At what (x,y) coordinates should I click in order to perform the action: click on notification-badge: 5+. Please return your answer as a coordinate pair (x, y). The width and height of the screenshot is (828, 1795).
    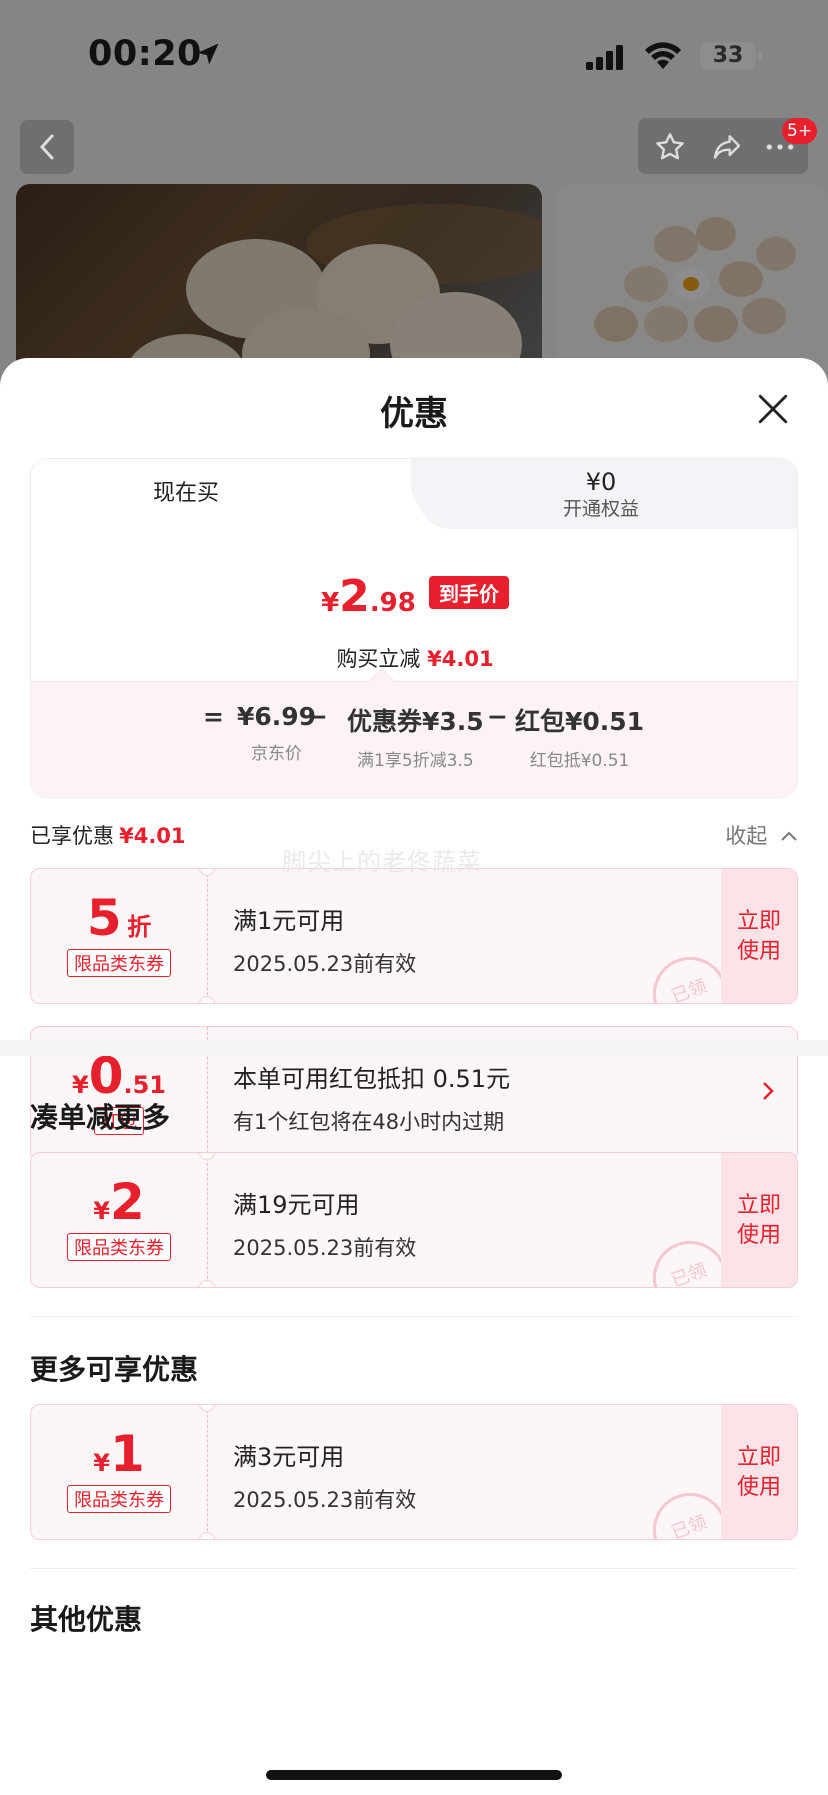
    Looking at the image, I should click on (800, 131).